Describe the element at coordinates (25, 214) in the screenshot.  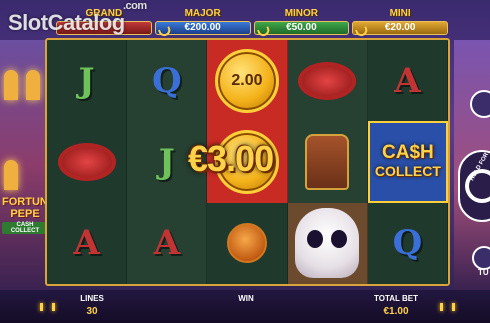
I see `logo-line-2: PEPE` at that location.